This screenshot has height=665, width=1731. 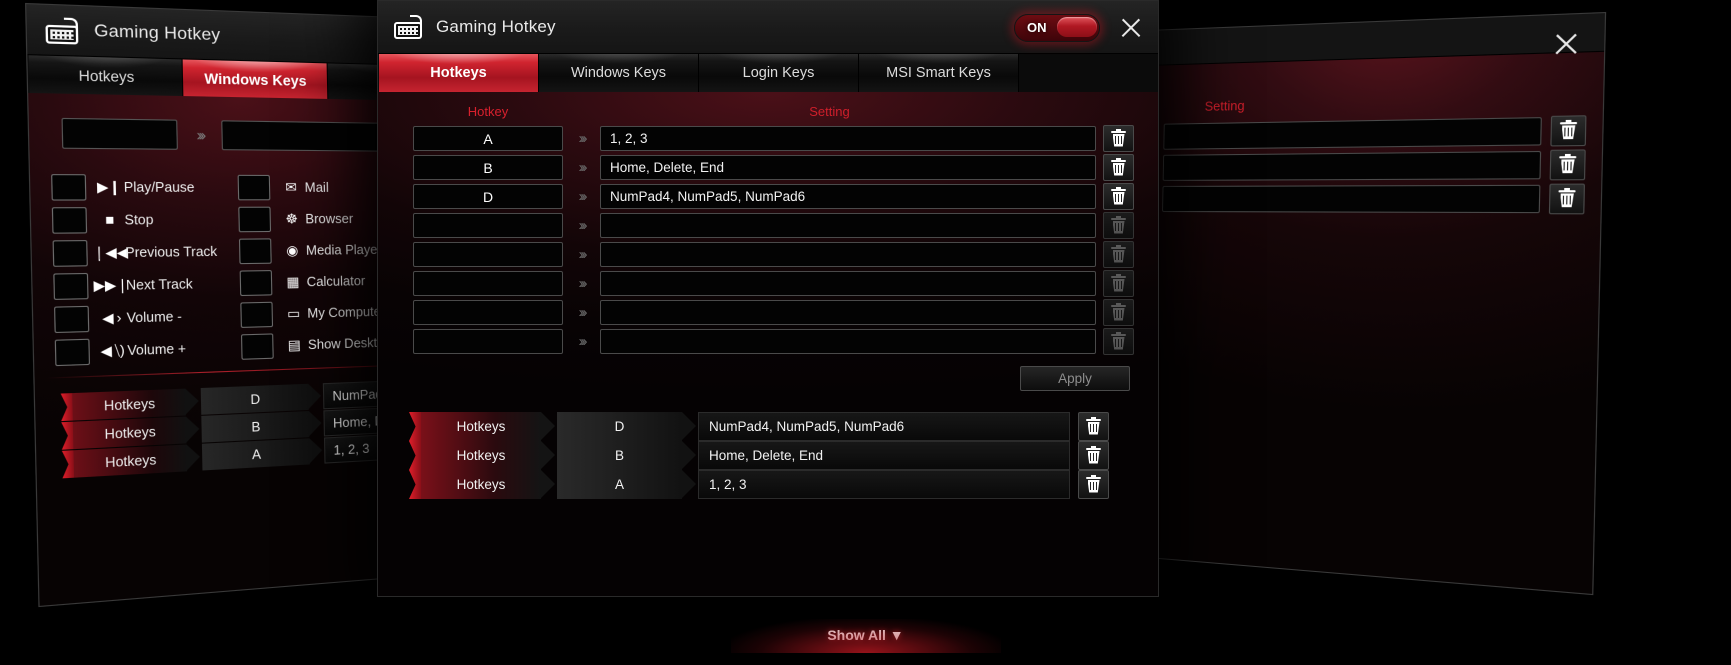 What do you see at coordinates (336, 281) in the screenshot?
I see `left-key-label: Calculator` at bounding box center [336, 281].